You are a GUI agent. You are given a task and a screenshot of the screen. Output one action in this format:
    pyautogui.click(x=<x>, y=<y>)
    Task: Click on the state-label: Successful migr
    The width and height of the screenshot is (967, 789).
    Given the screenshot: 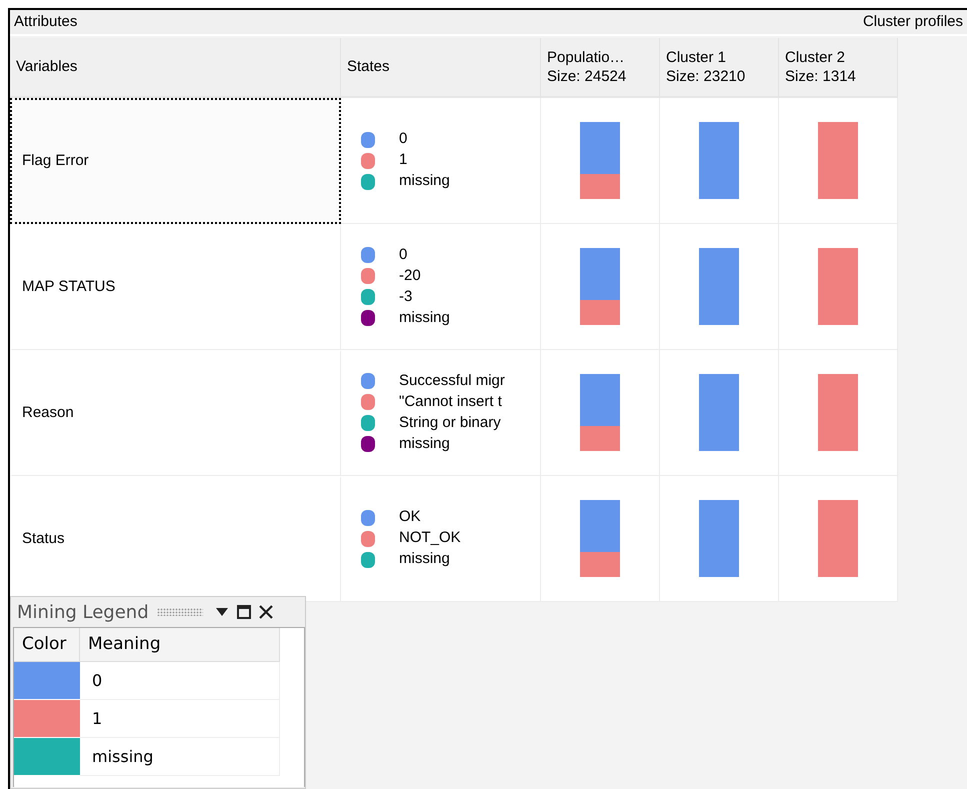 What is the action you would take?
    pyautogui.click(x=452, y=380)
    